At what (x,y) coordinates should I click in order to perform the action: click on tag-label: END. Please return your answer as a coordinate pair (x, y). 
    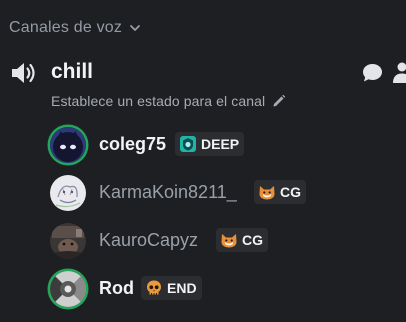
    Looking at the image, I should click on (182, 288).